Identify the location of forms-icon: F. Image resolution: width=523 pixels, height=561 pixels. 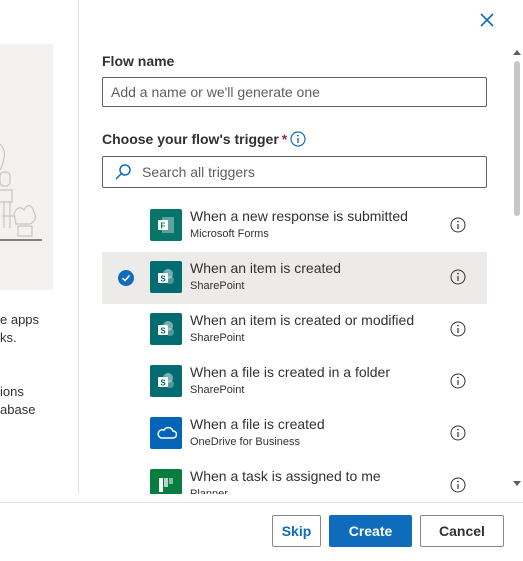
(166, 225).